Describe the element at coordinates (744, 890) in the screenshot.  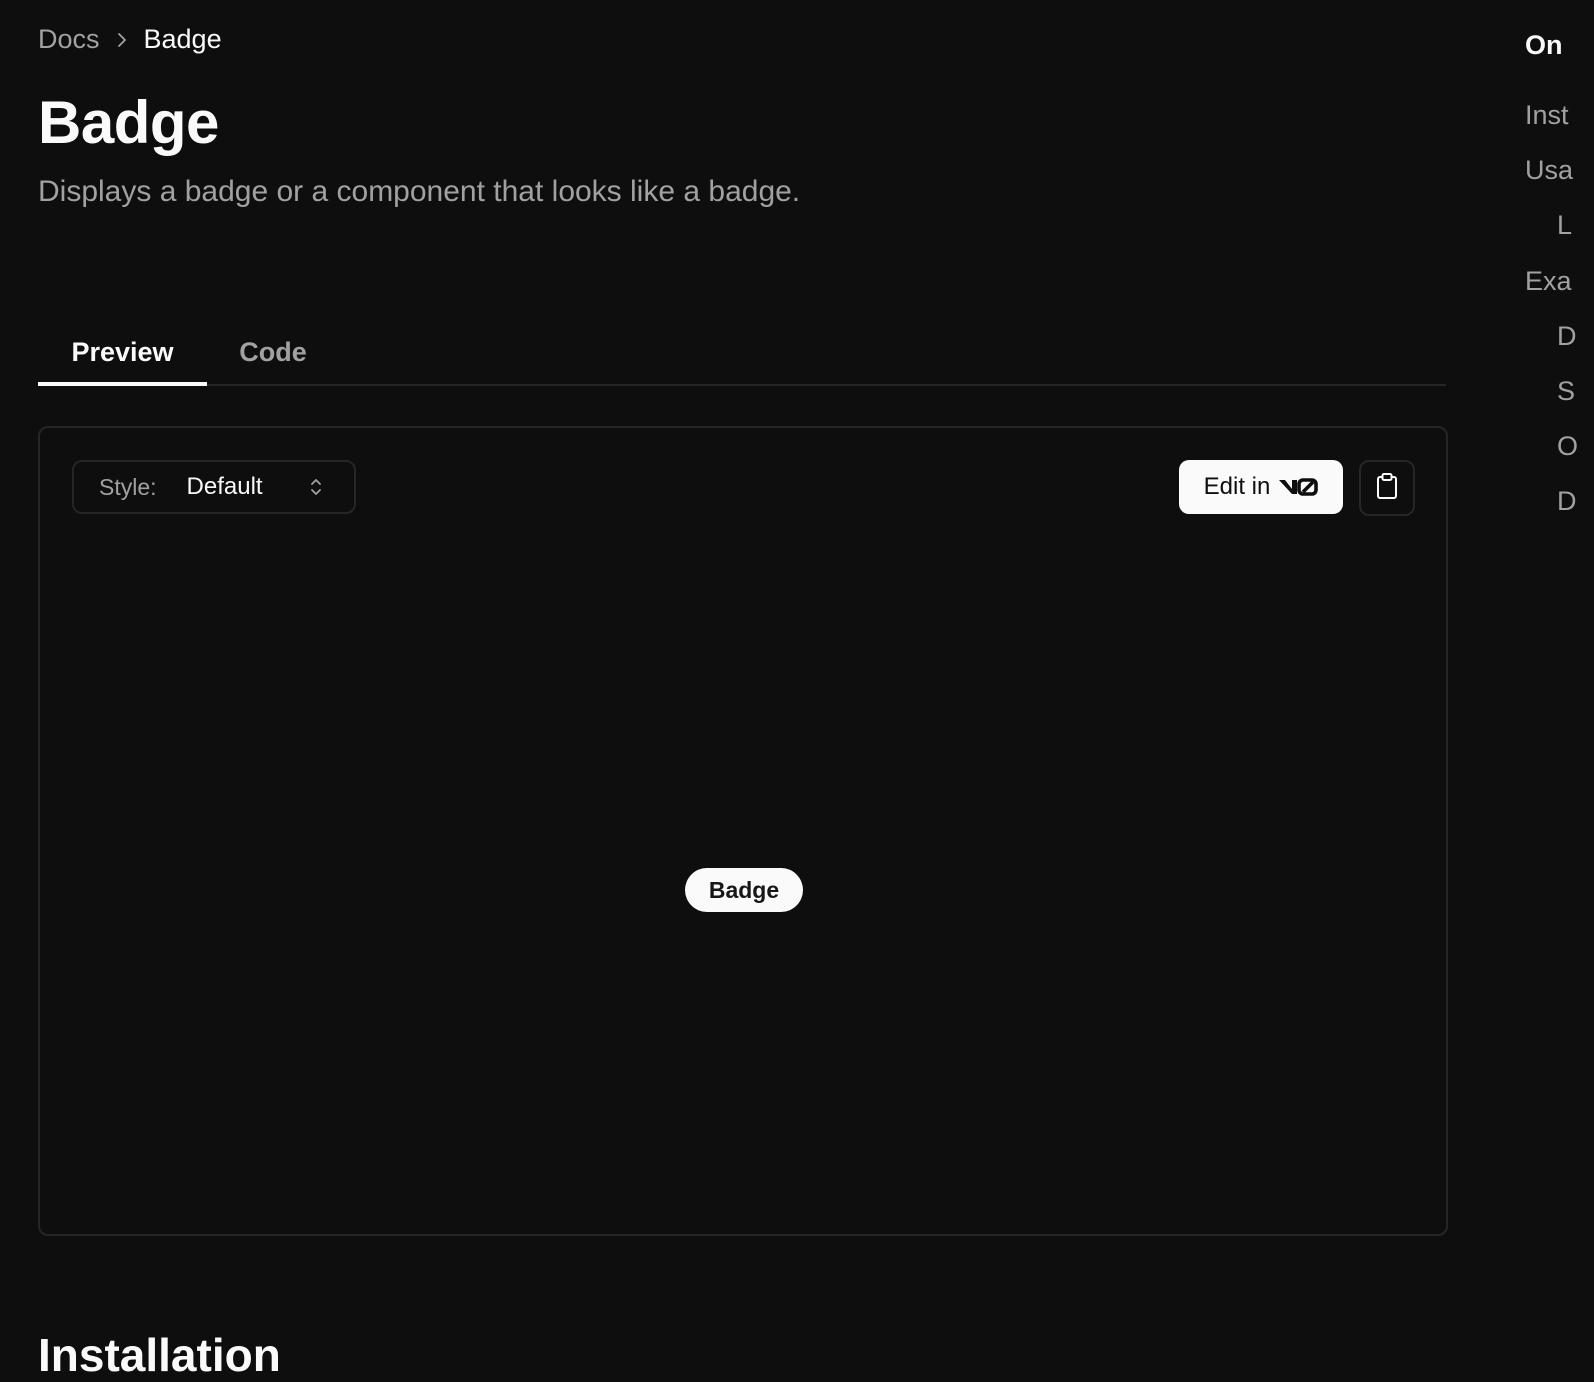
I see `badge-demo: Badge` at that location.